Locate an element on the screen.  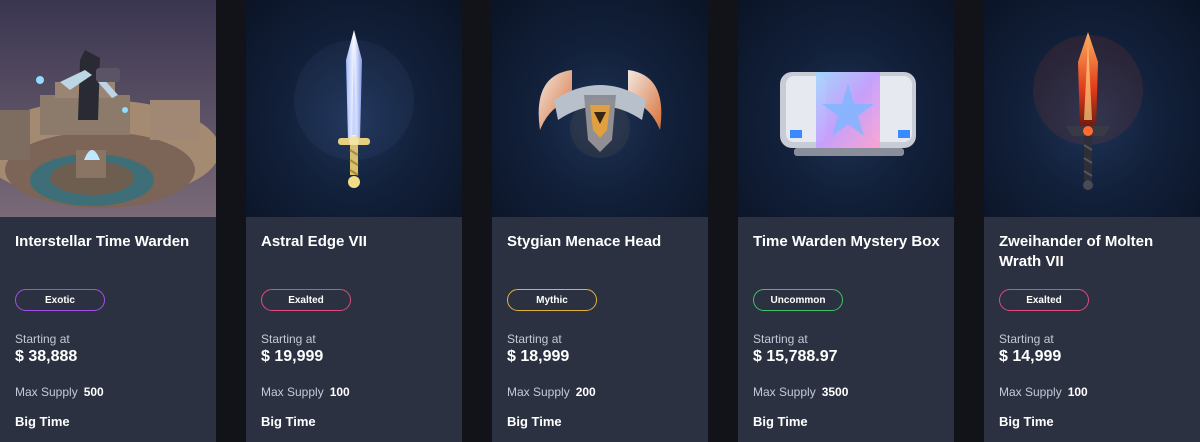
price: $ 15,788.97 is located at coordinates (795, 356).